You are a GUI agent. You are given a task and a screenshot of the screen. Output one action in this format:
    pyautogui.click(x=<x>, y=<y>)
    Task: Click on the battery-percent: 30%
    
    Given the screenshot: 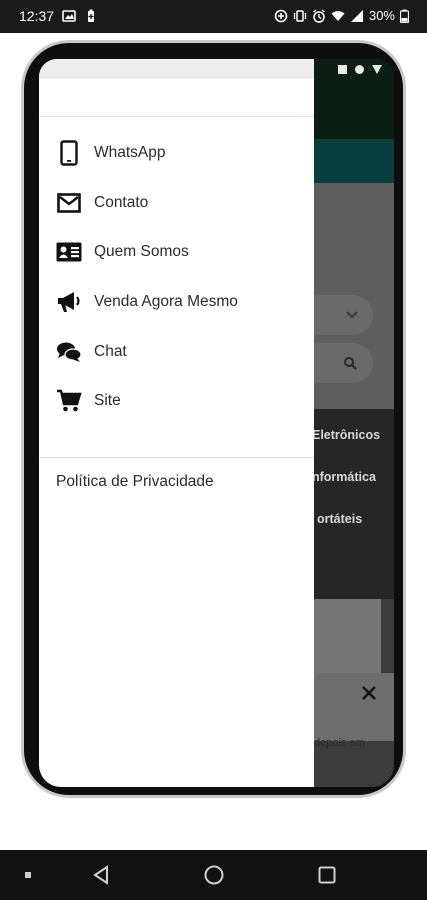 What is the action you would take?
    pyautogui.click(x=381, y=15)
    